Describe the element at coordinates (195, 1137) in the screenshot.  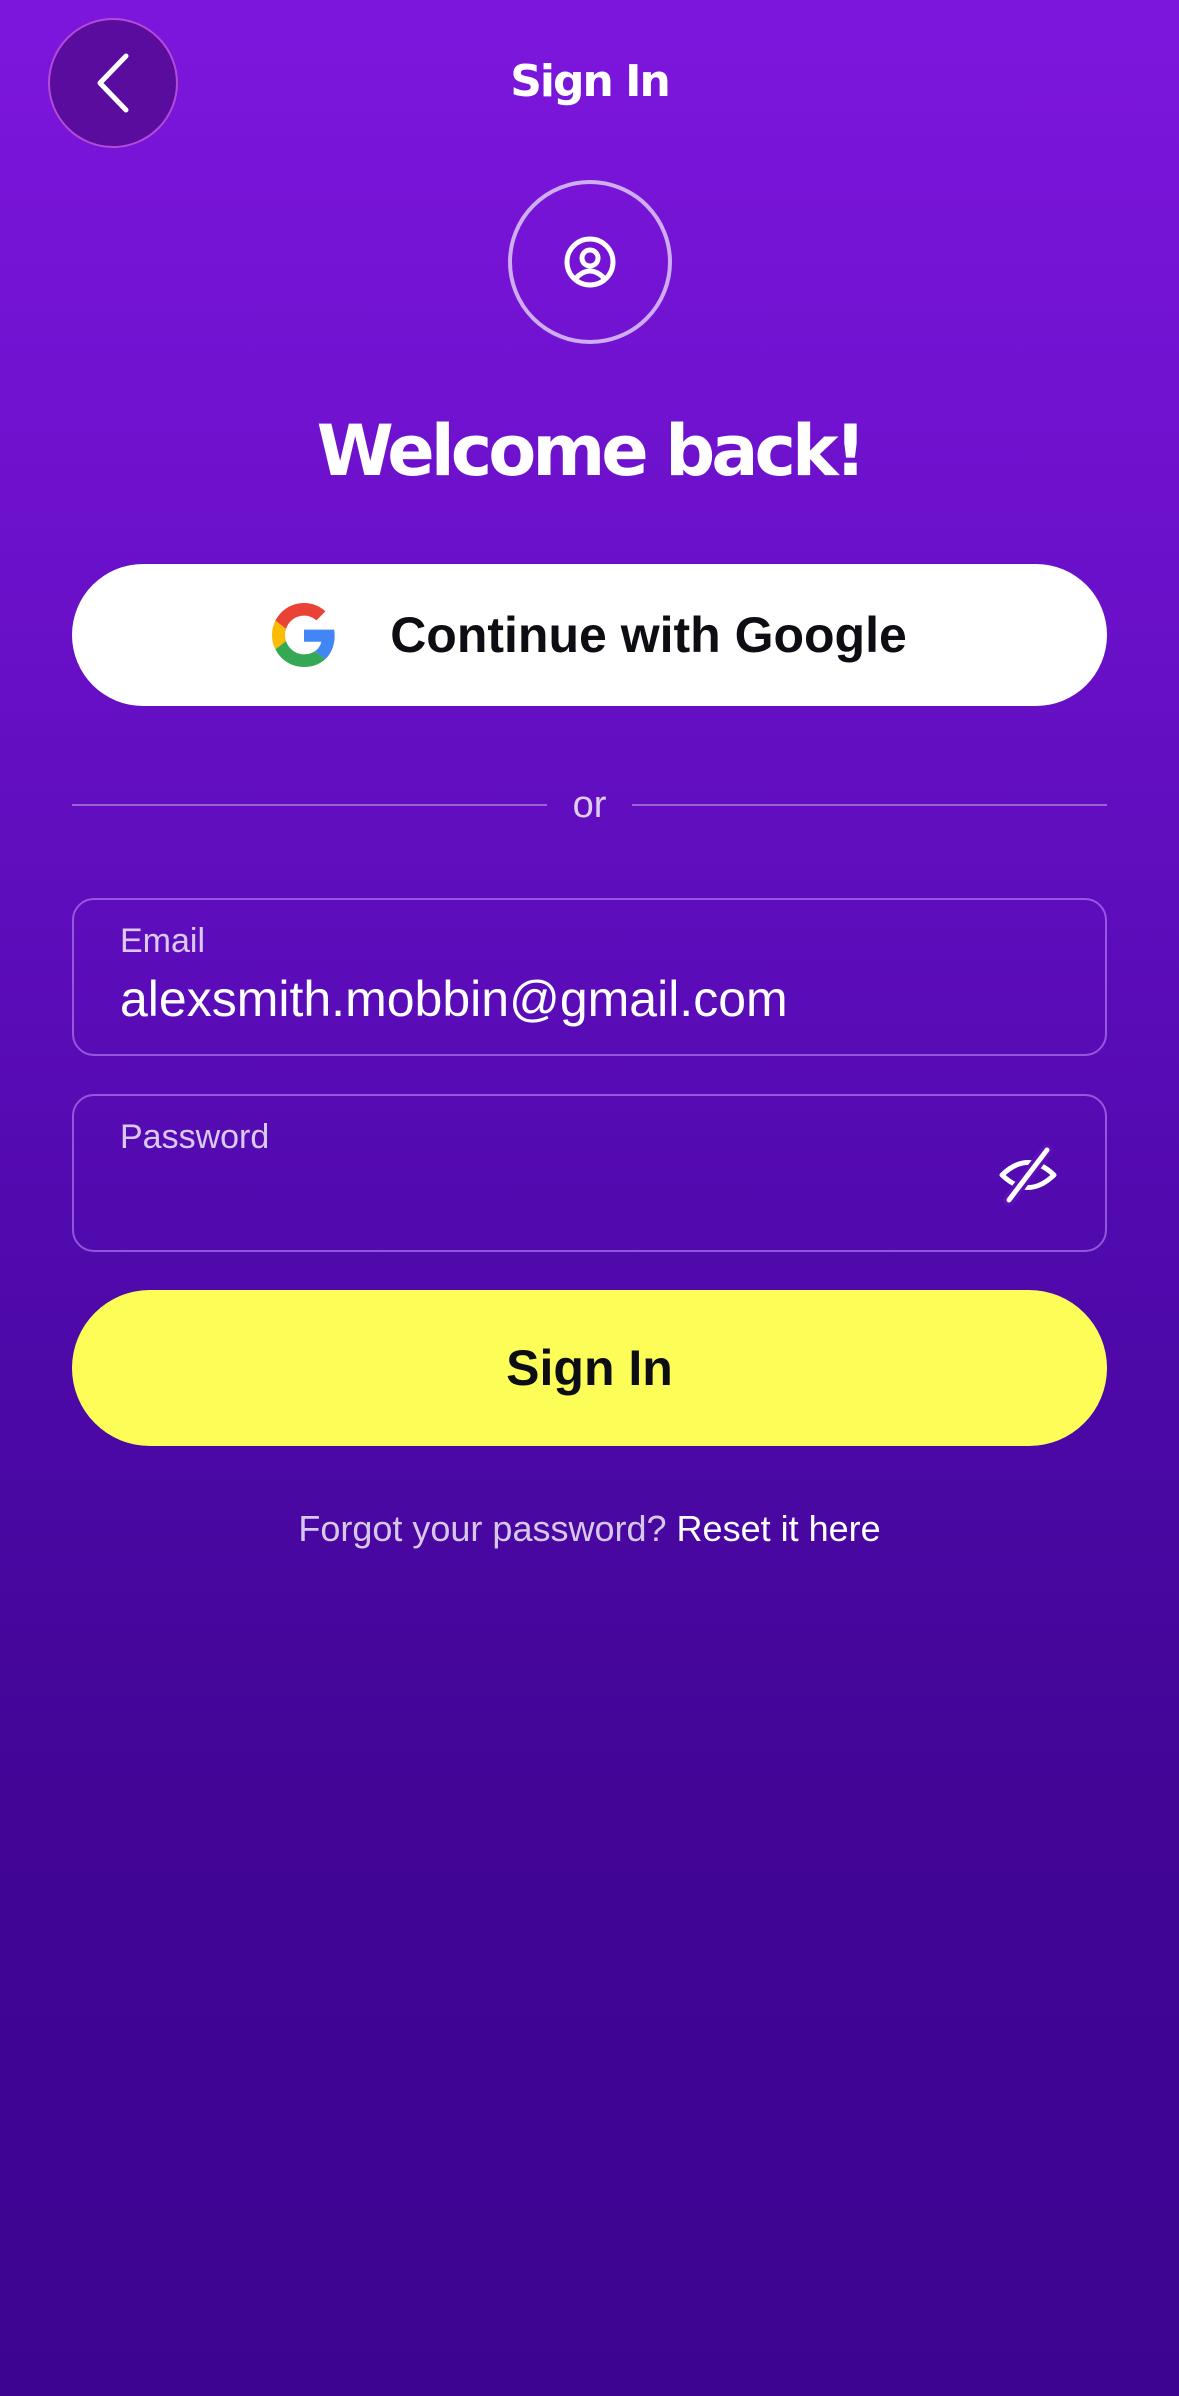
I see `password-label: Password` at that location.